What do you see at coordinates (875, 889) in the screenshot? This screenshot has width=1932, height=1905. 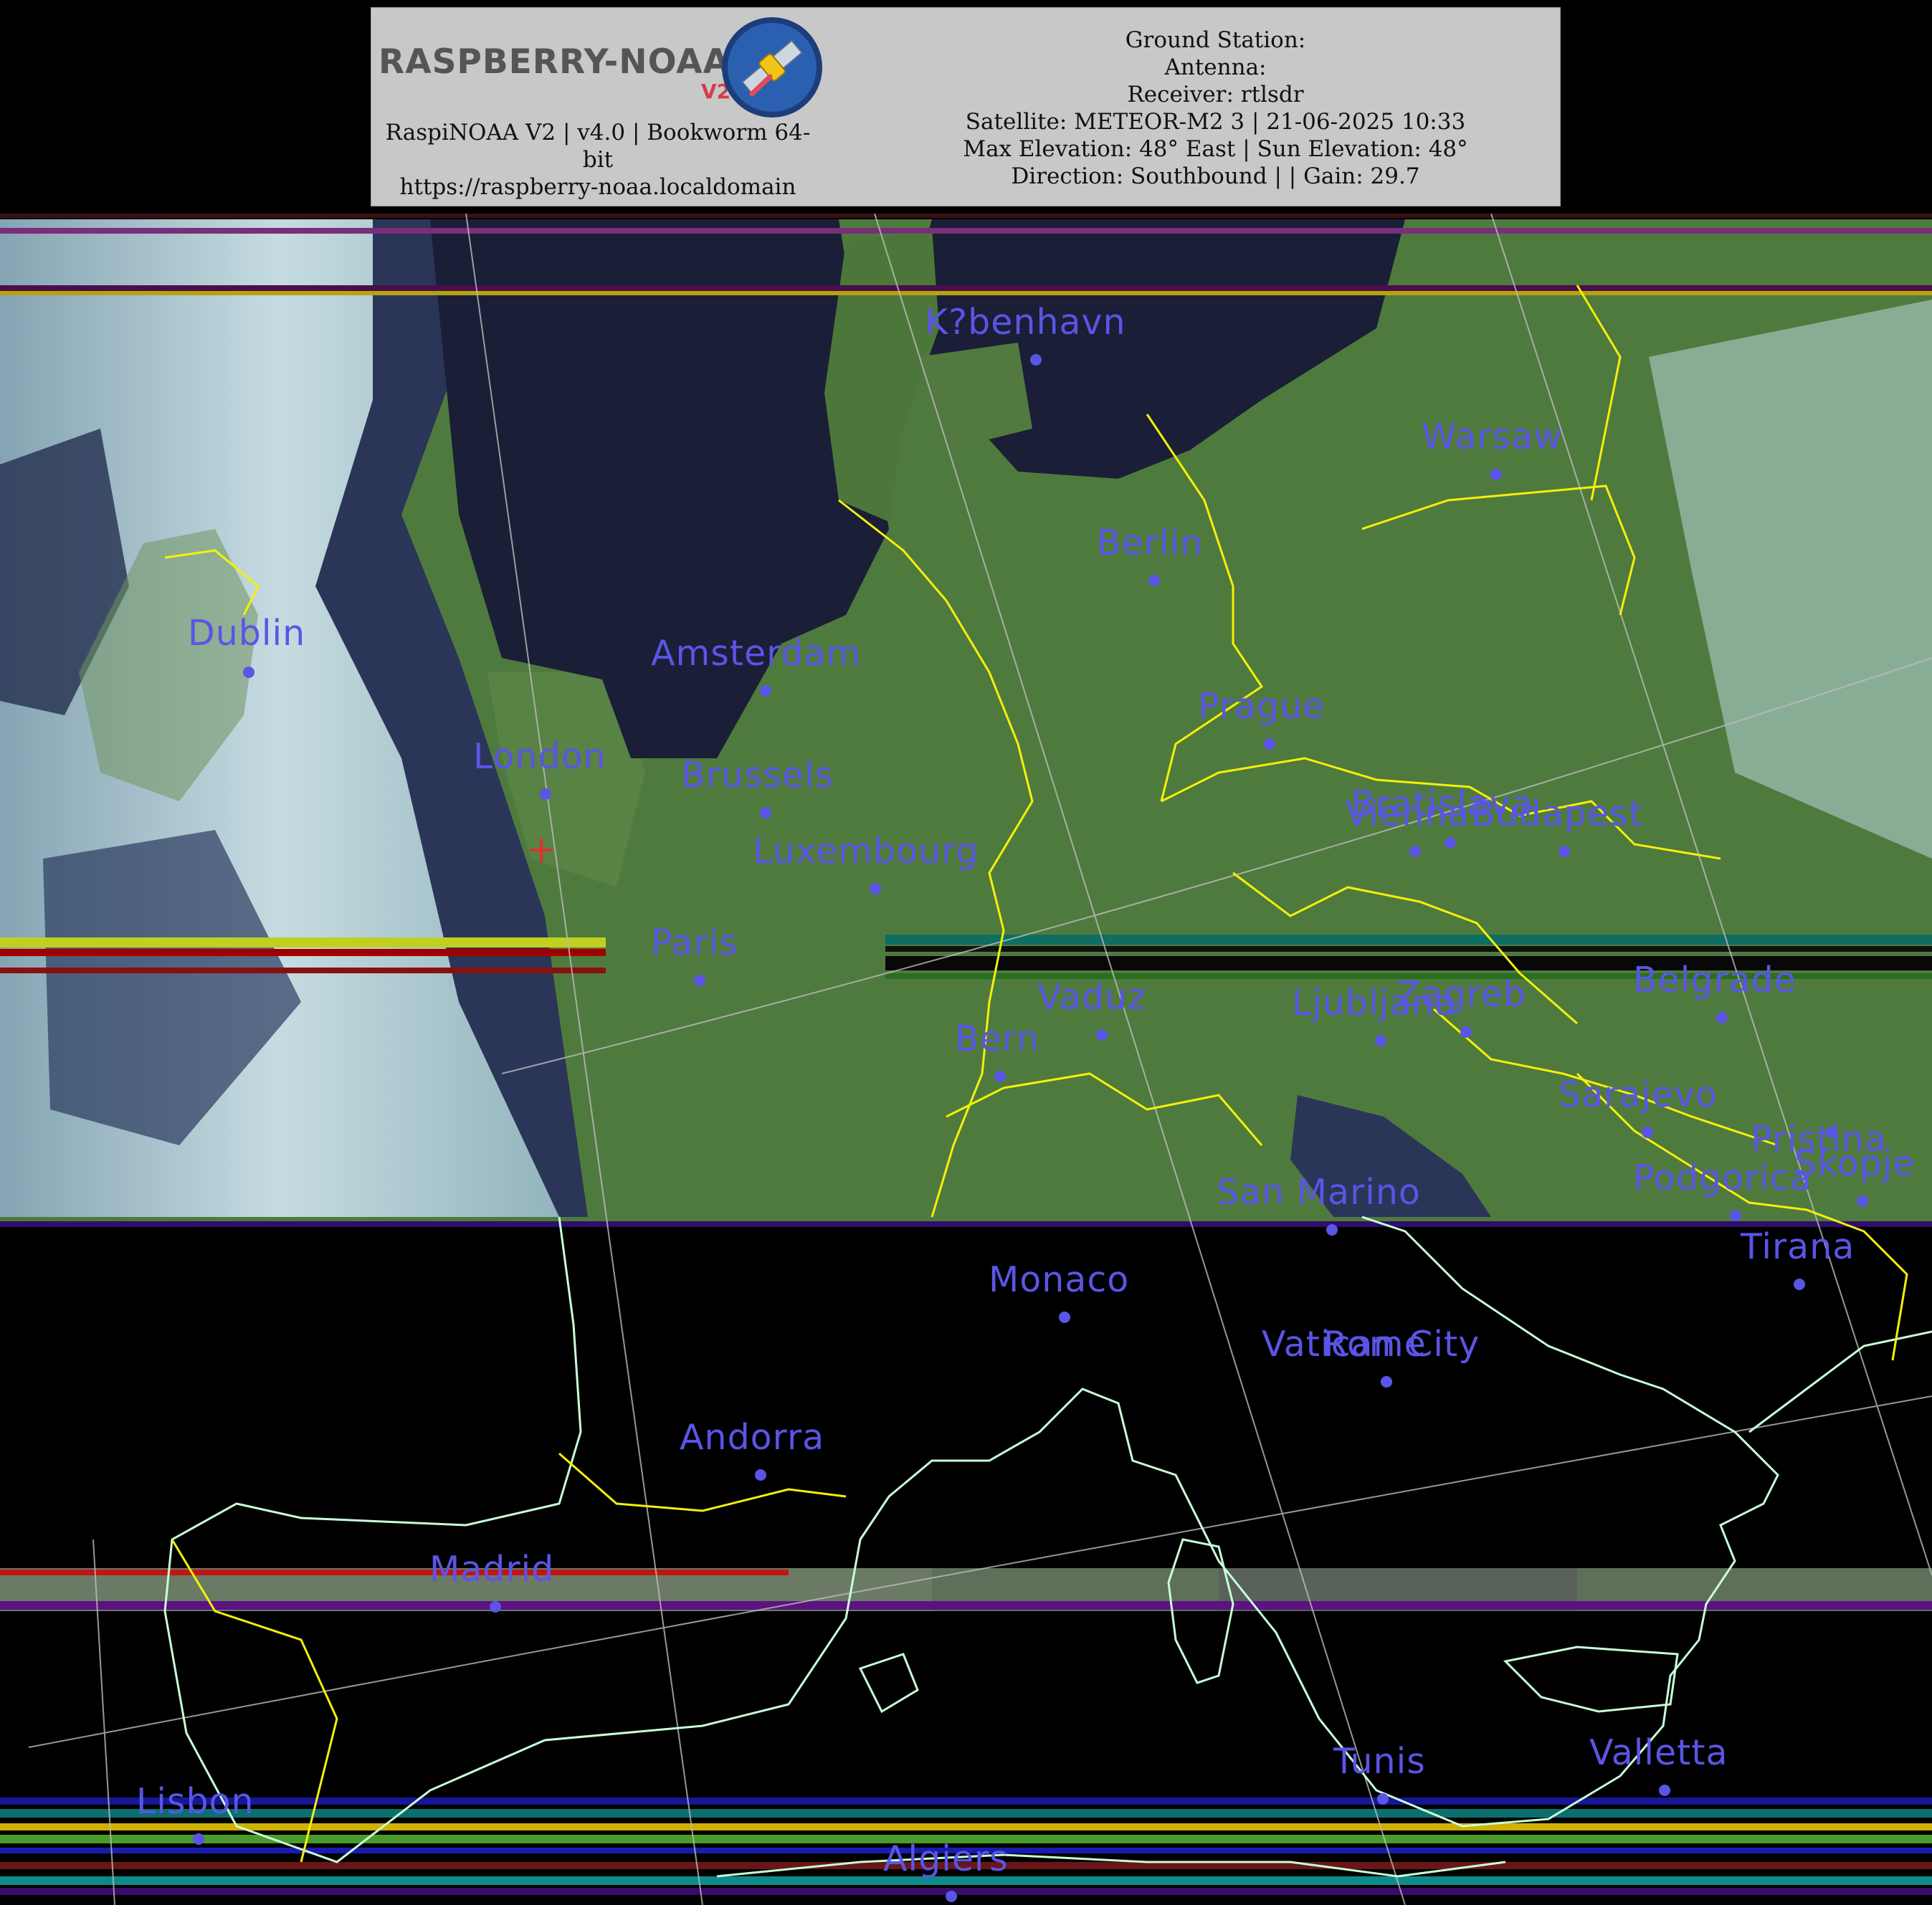 I see `city-marker-luxembourg` at bounding box center [875, 889].